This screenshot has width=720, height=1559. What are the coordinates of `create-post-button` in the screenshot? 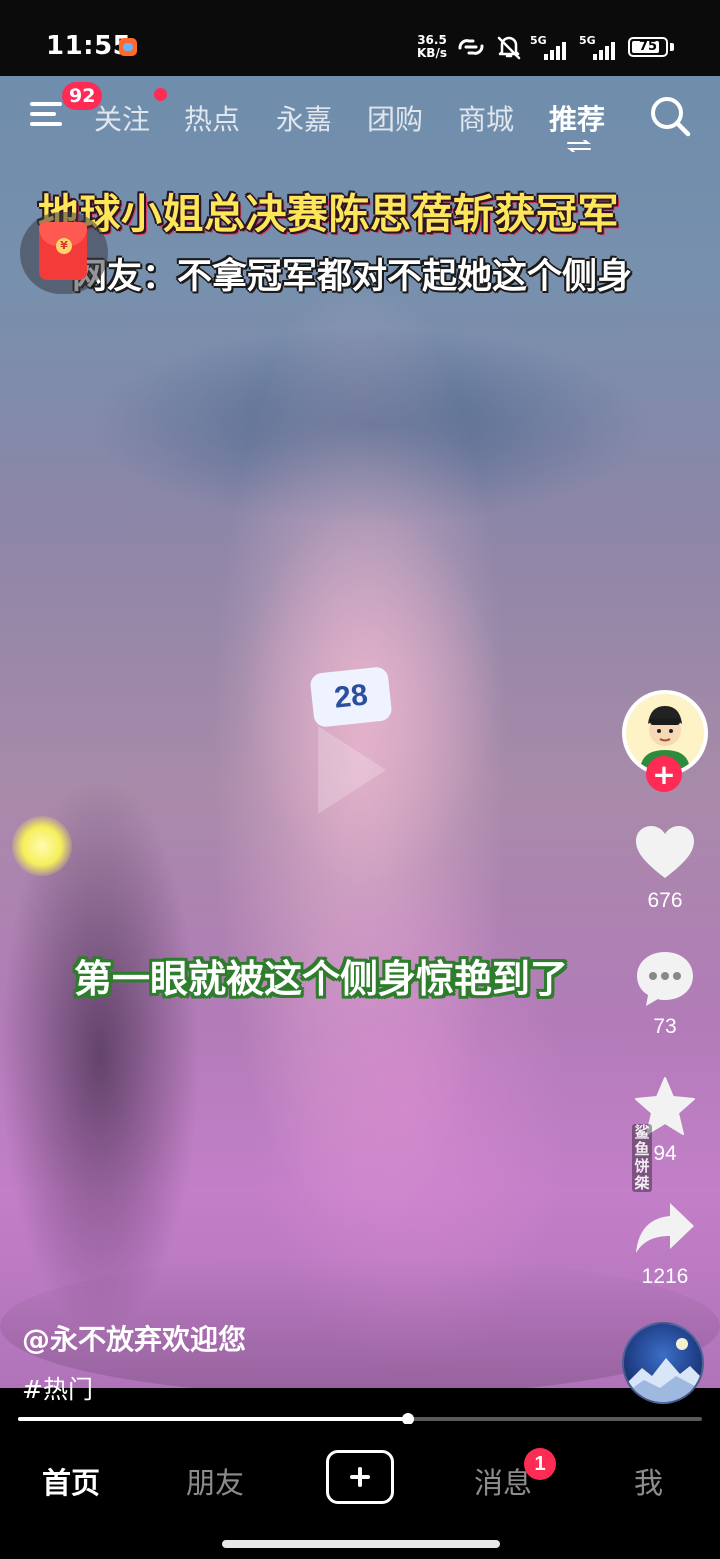 It's located at (360, 1477).